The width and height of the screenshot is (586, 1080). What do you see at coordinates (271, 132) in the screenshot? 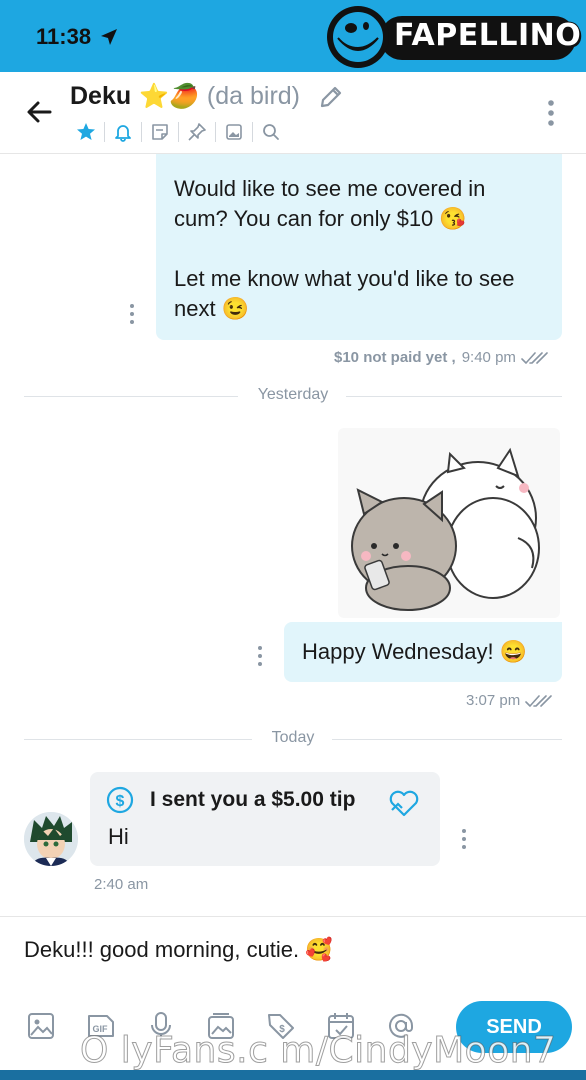
I see `search-icon` at bounding box center [271, 132].